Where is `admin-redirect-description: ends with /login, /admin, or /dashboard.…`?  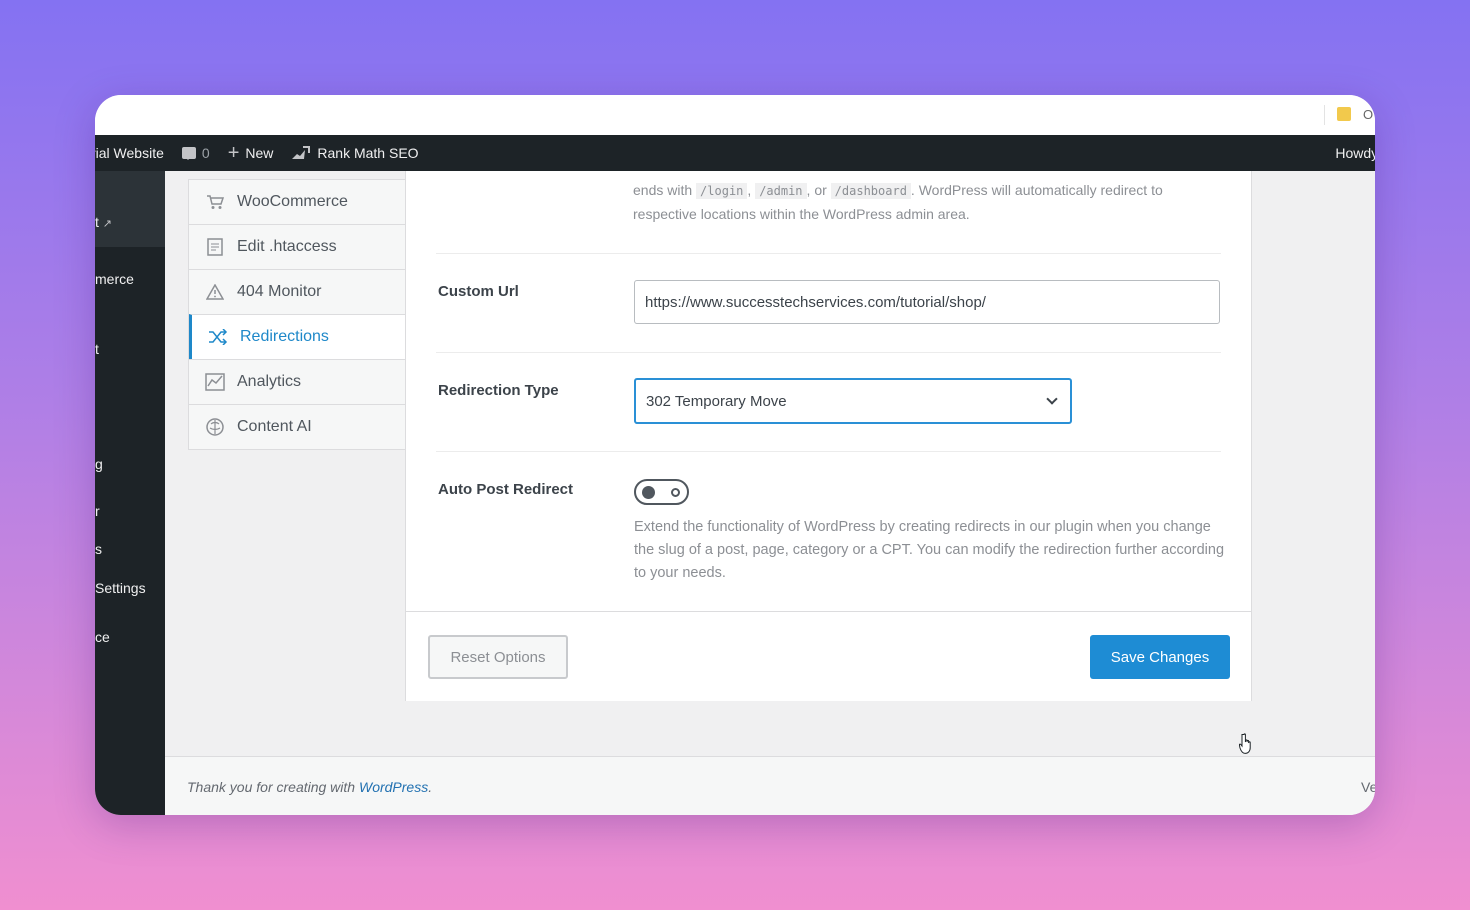 admin-redirect-description: ends with /login, /admin, or /dashboard.… is located at coordinates (898, 202).